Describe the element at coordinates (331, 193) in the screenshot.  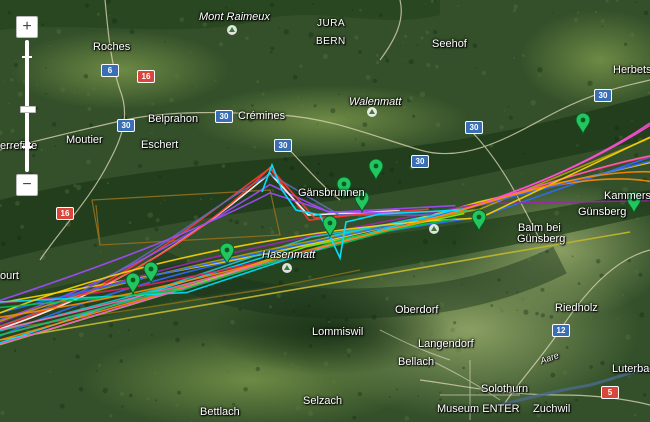
I see `place-label-gansbrunnen: Gänsbrunnen` at that location.